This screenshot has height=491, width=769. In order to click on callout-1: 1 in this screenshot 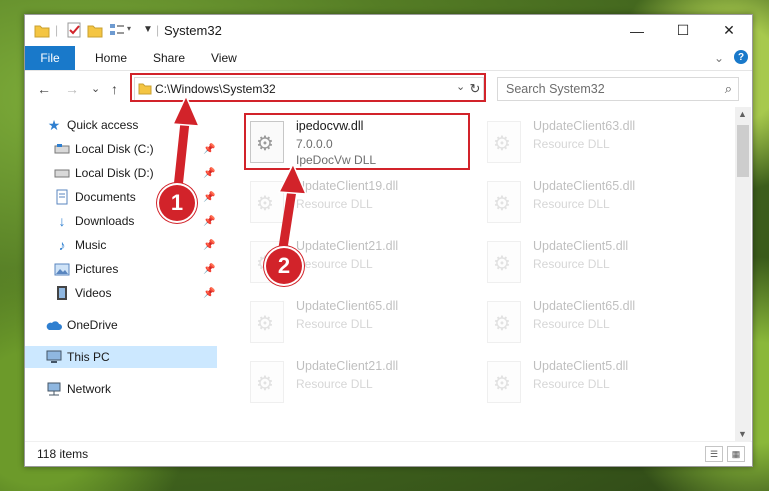, I will do `click(177, 203)`.